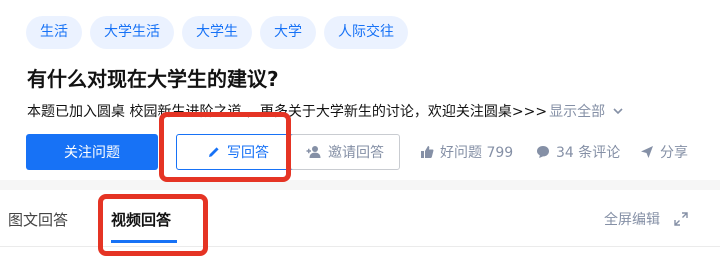 The width and height of the screenshot is (720, 260). I want to click on topic-tag: 生活, so click(54, 32).